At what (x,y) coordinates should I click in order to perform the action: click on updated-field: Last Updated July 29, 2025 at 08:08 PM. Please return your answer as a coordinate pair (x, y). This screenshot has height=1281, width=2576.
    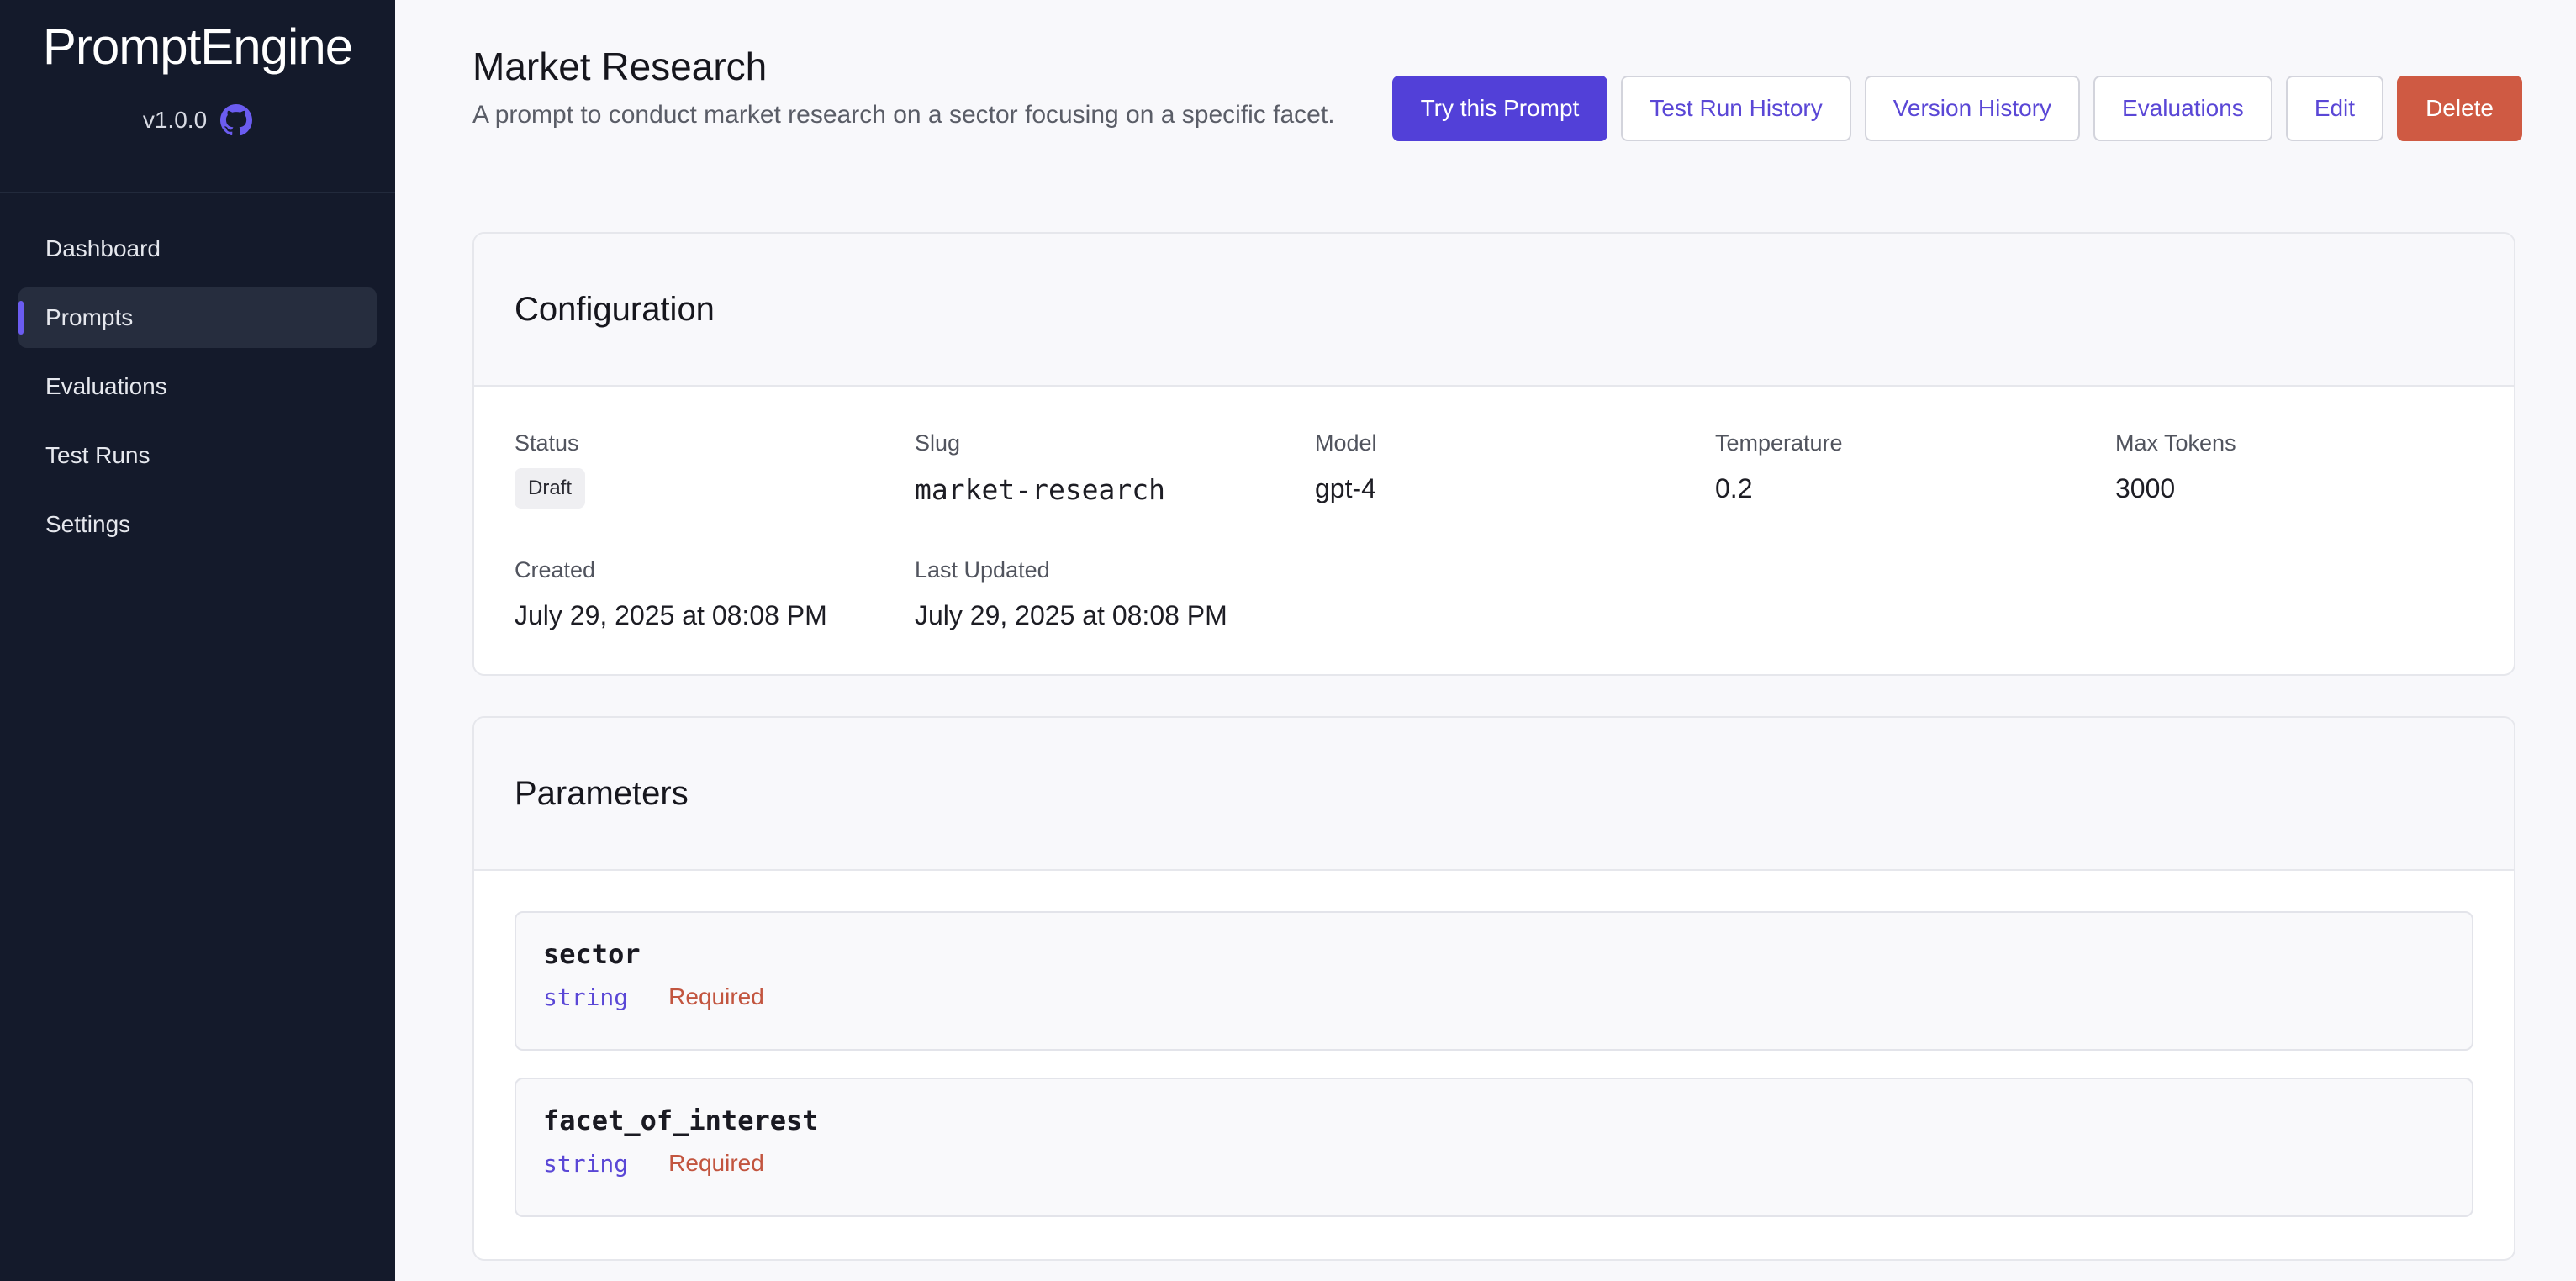
    Looking at the image, I should click on (1071, 594).